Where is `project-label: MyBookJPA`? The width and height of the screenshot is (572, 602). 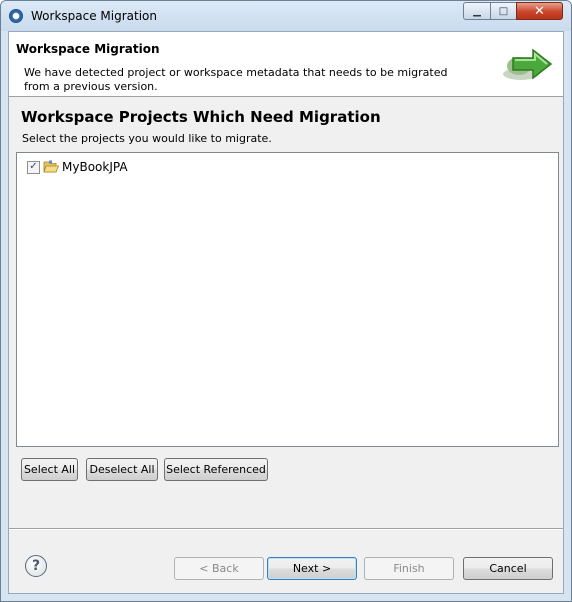 project-label: MyBookJPA is located at coordinates (95, 167).